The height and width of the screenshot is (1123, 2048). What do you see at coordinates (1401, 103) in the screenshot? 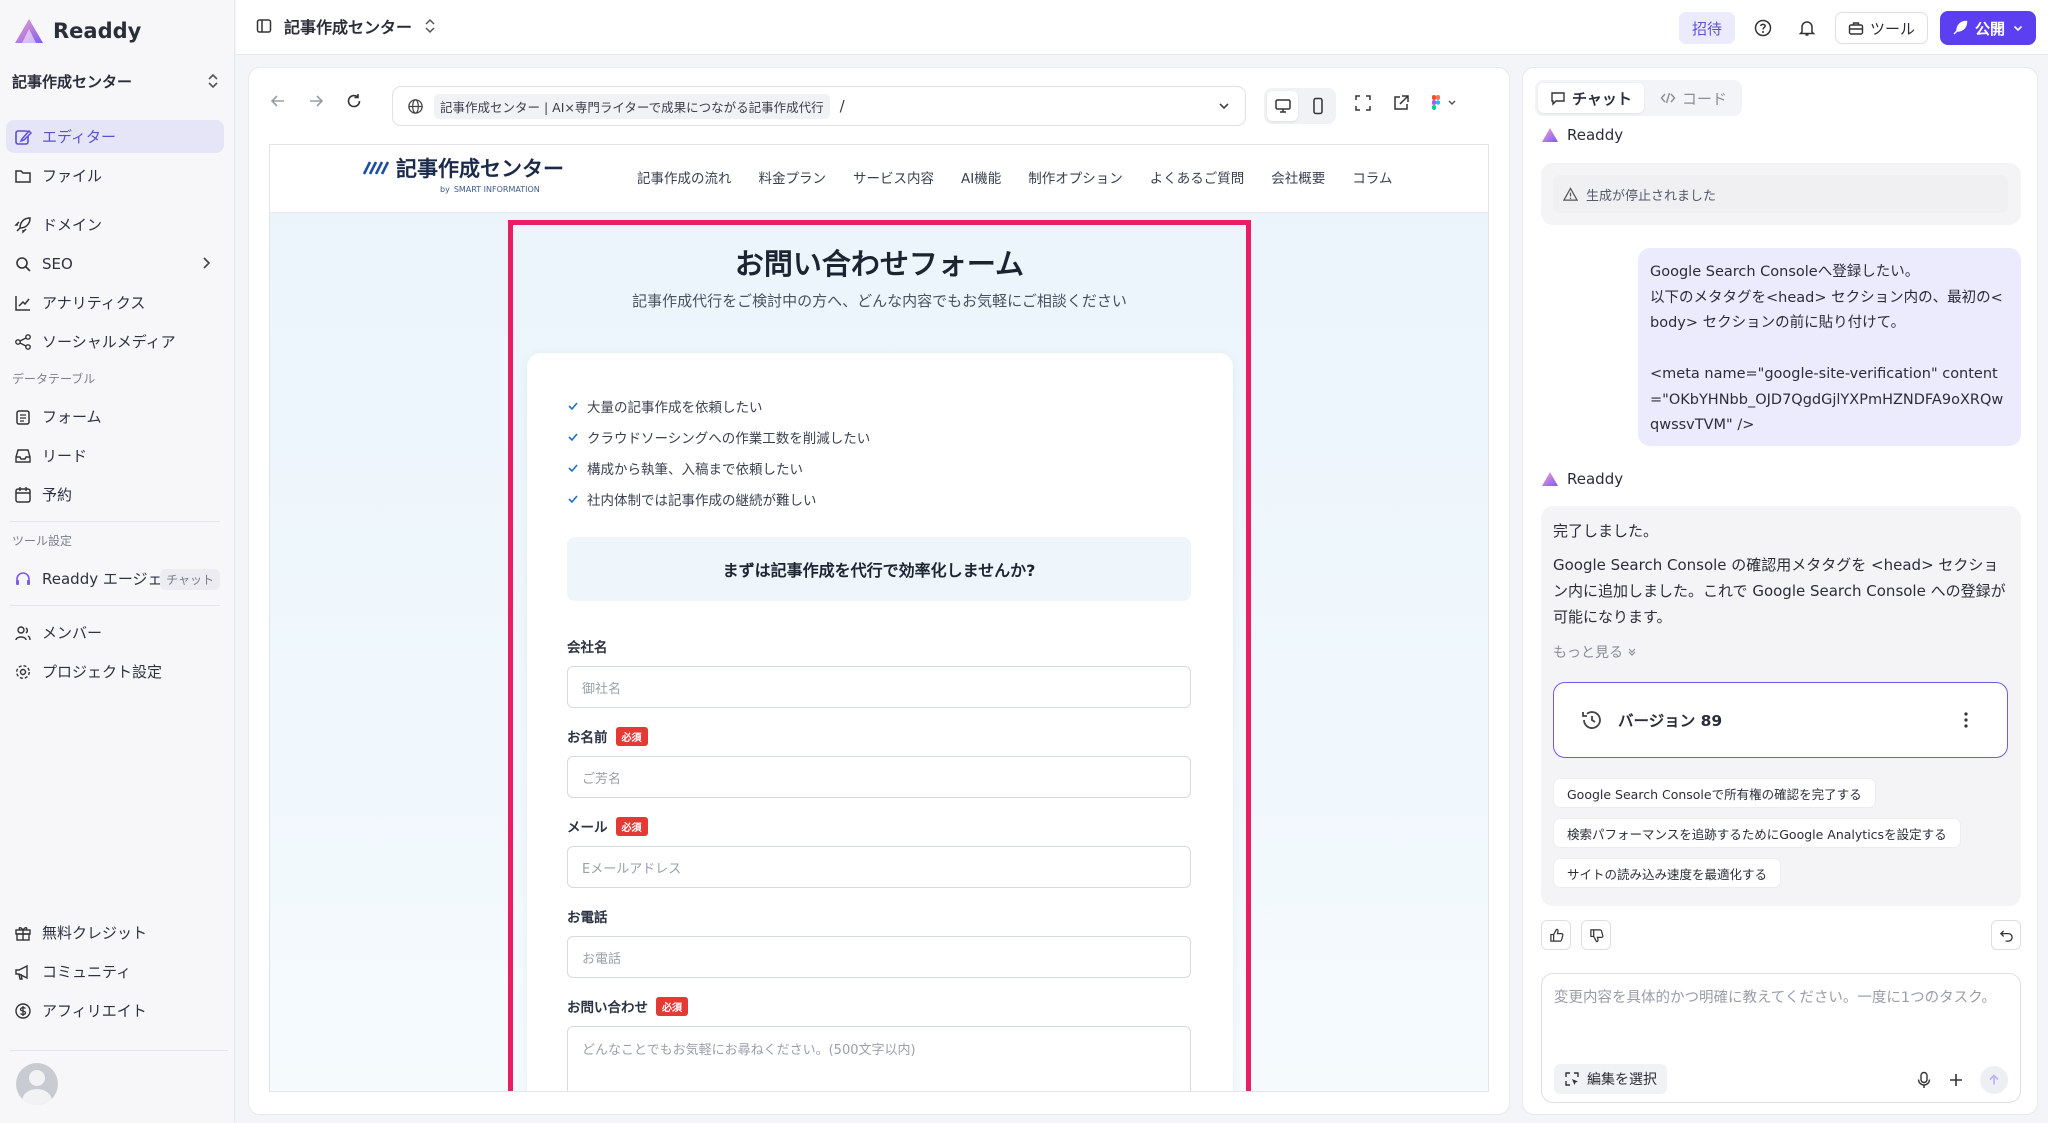
I see `external-link-icon` at bounding box center [1401, 103].